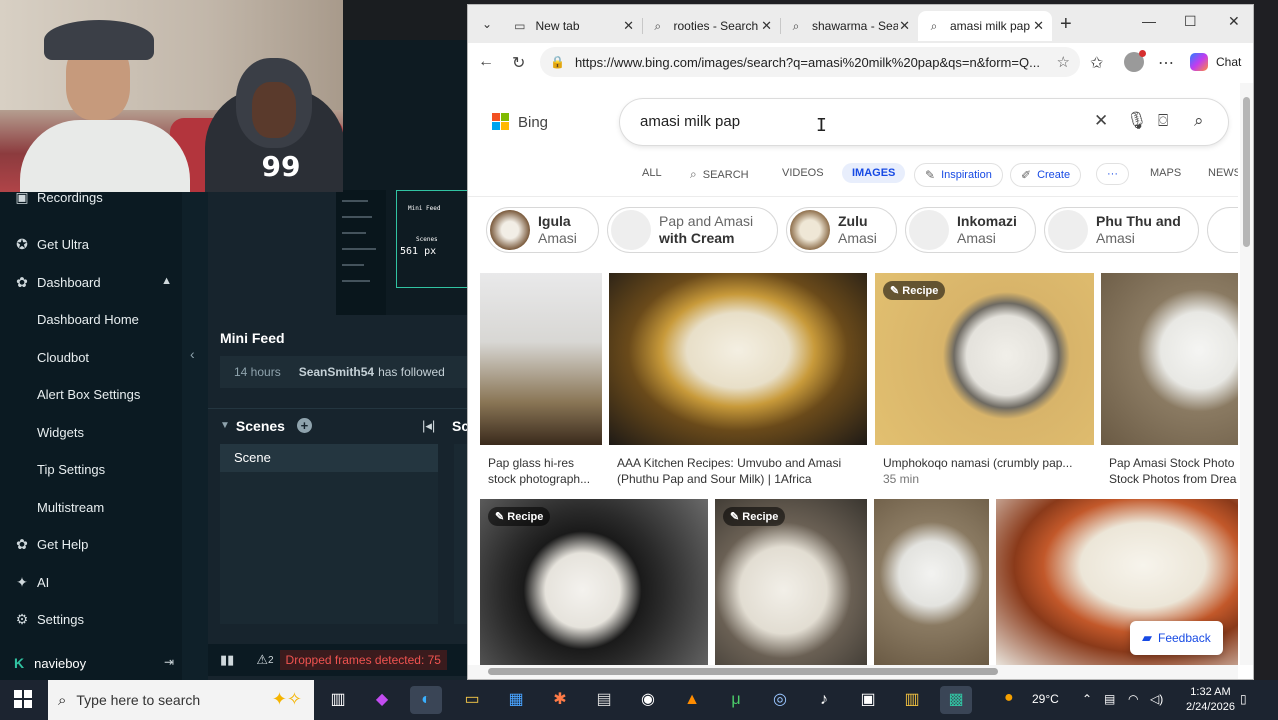 The image size is (1278, 720). Describe the element at coordinates (1045, 699) in the screenshot. I see `weather-temp: 29°C` at that location.